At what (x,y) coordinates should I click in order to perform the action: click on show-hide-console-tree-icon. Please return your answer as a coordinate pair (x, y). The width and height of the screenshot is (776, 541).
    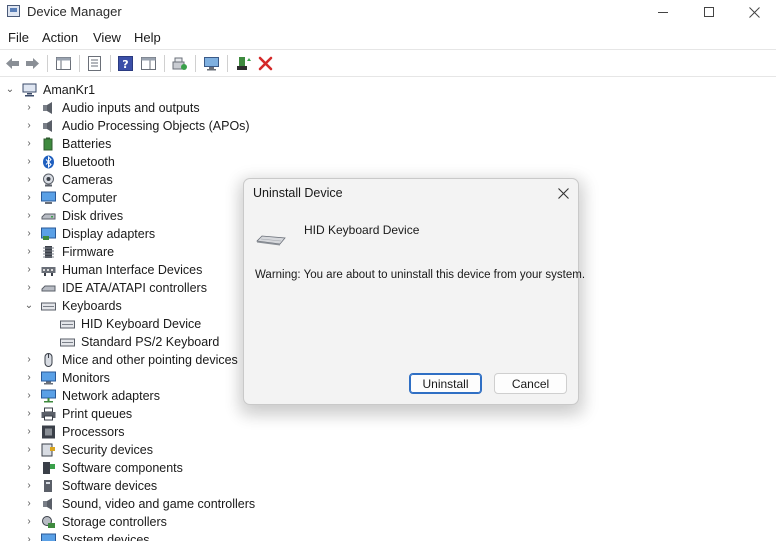
    Looking at the image, I should click on (63, 63).